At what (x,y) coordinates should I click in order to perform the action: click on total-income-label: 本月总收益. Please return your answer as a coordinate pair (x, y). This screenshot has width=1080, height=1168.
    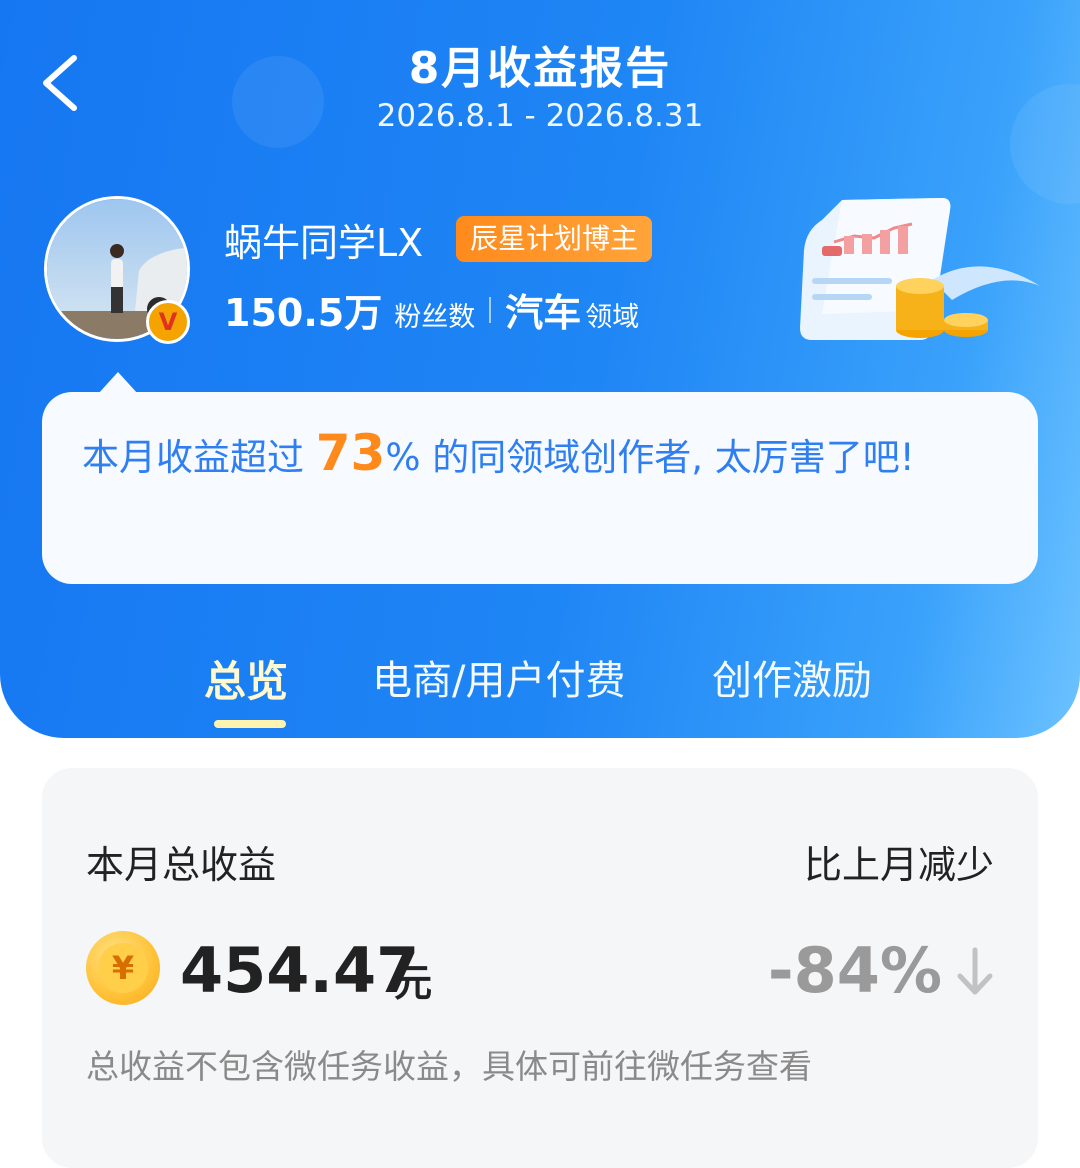
    Looking at the image, I should click on (181, 865).